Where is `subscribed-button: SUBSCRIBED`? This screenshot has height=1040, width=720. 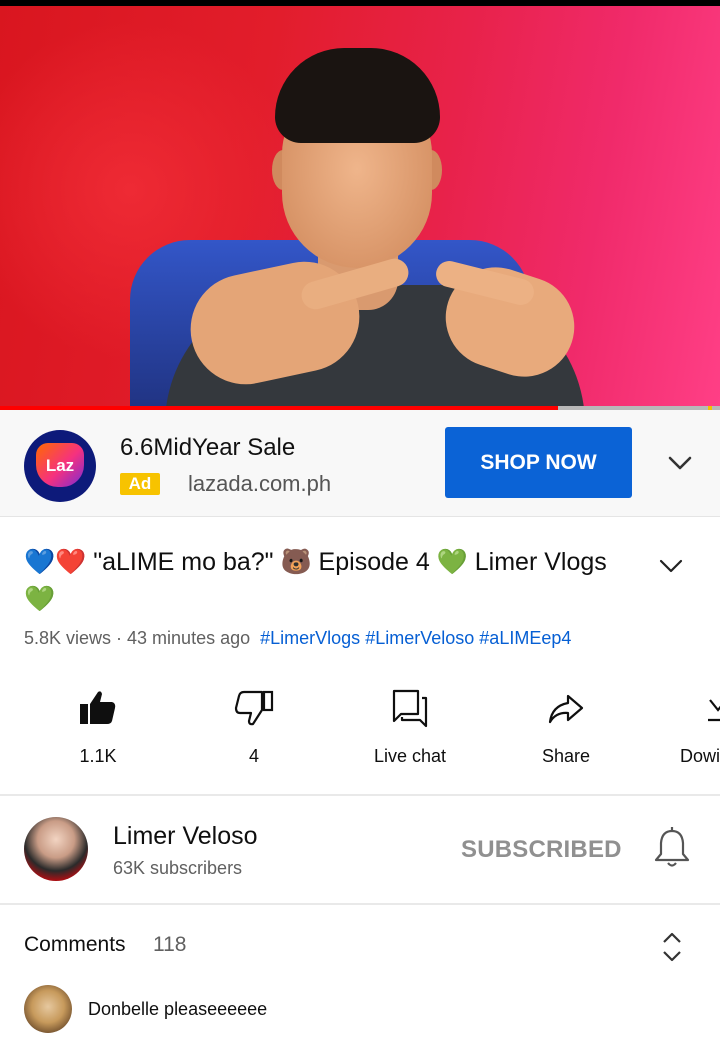
subscribed-button: SUBSCRIBED is located at coordinates (541, 850).